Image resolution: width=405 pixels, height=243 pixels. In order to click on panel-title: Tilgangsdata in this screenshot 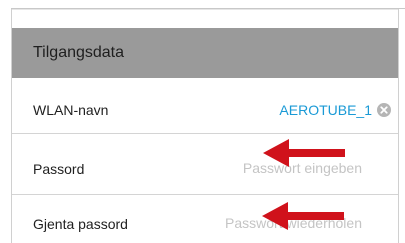, I will do `click(79, 52)`.